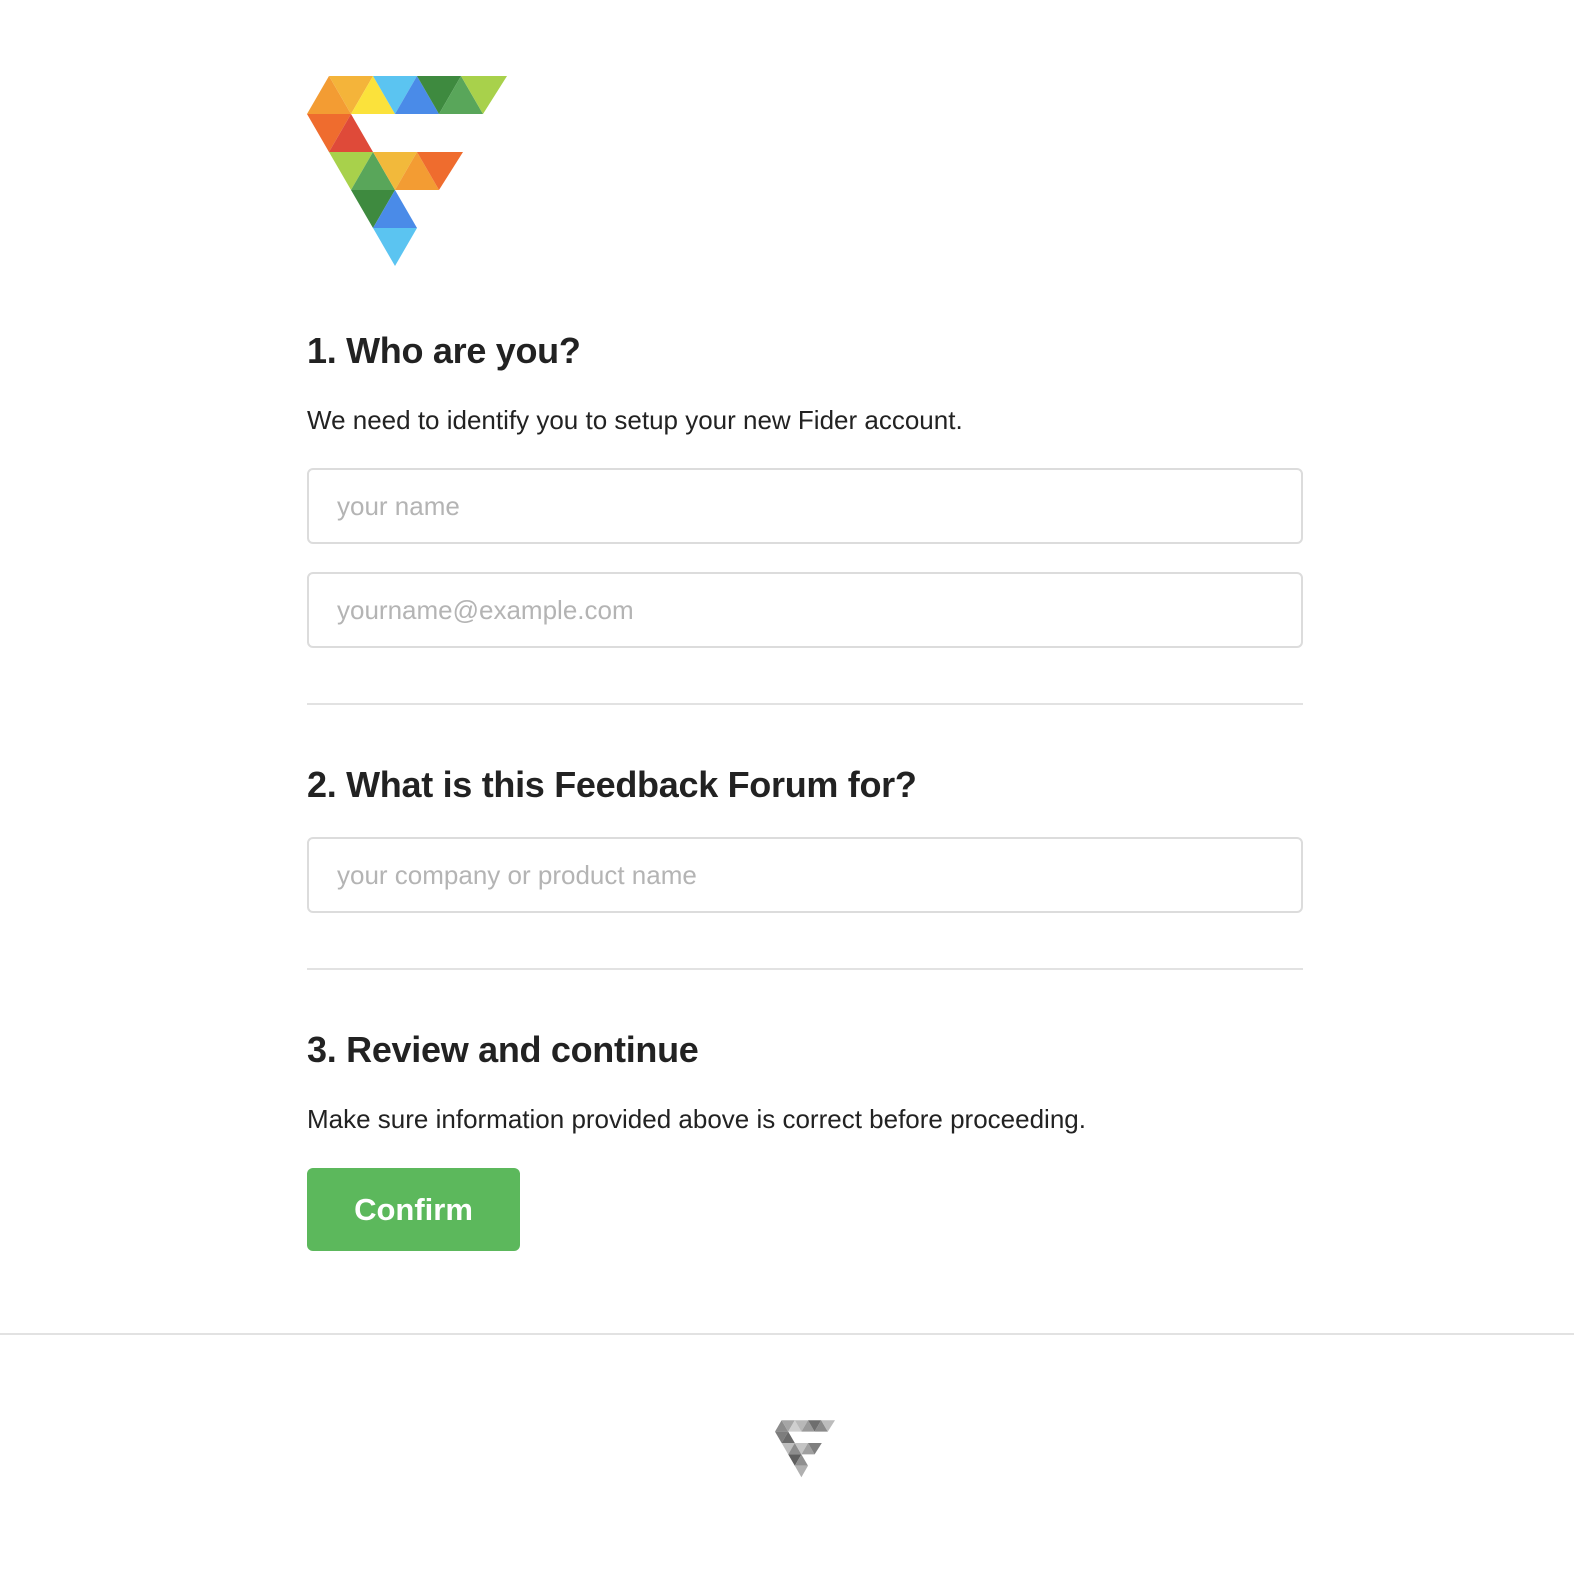 The height and width of the screenshot is (1572, 1574). I want to click on email-input, so click(805, 610).